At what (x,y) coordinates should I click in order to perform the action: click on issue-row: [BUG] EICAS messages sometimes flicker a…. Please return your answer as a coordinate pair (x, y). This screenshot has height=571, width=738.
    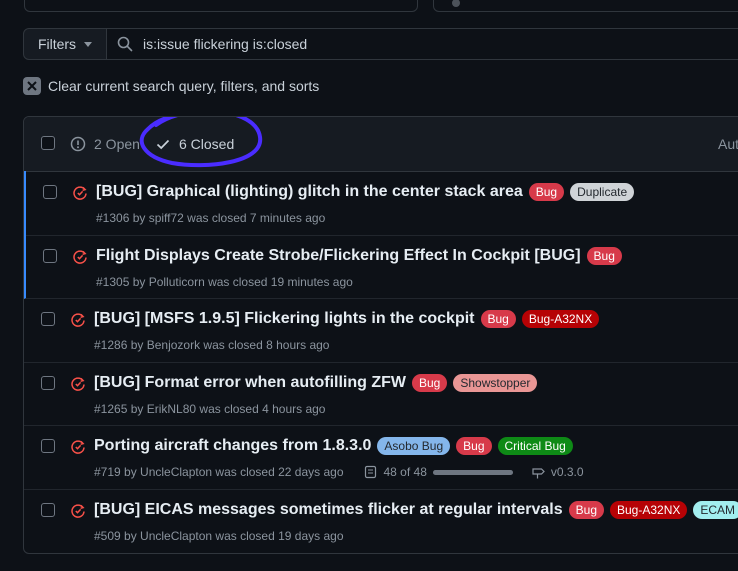
    Looking at the image, I should click on (381, 521).